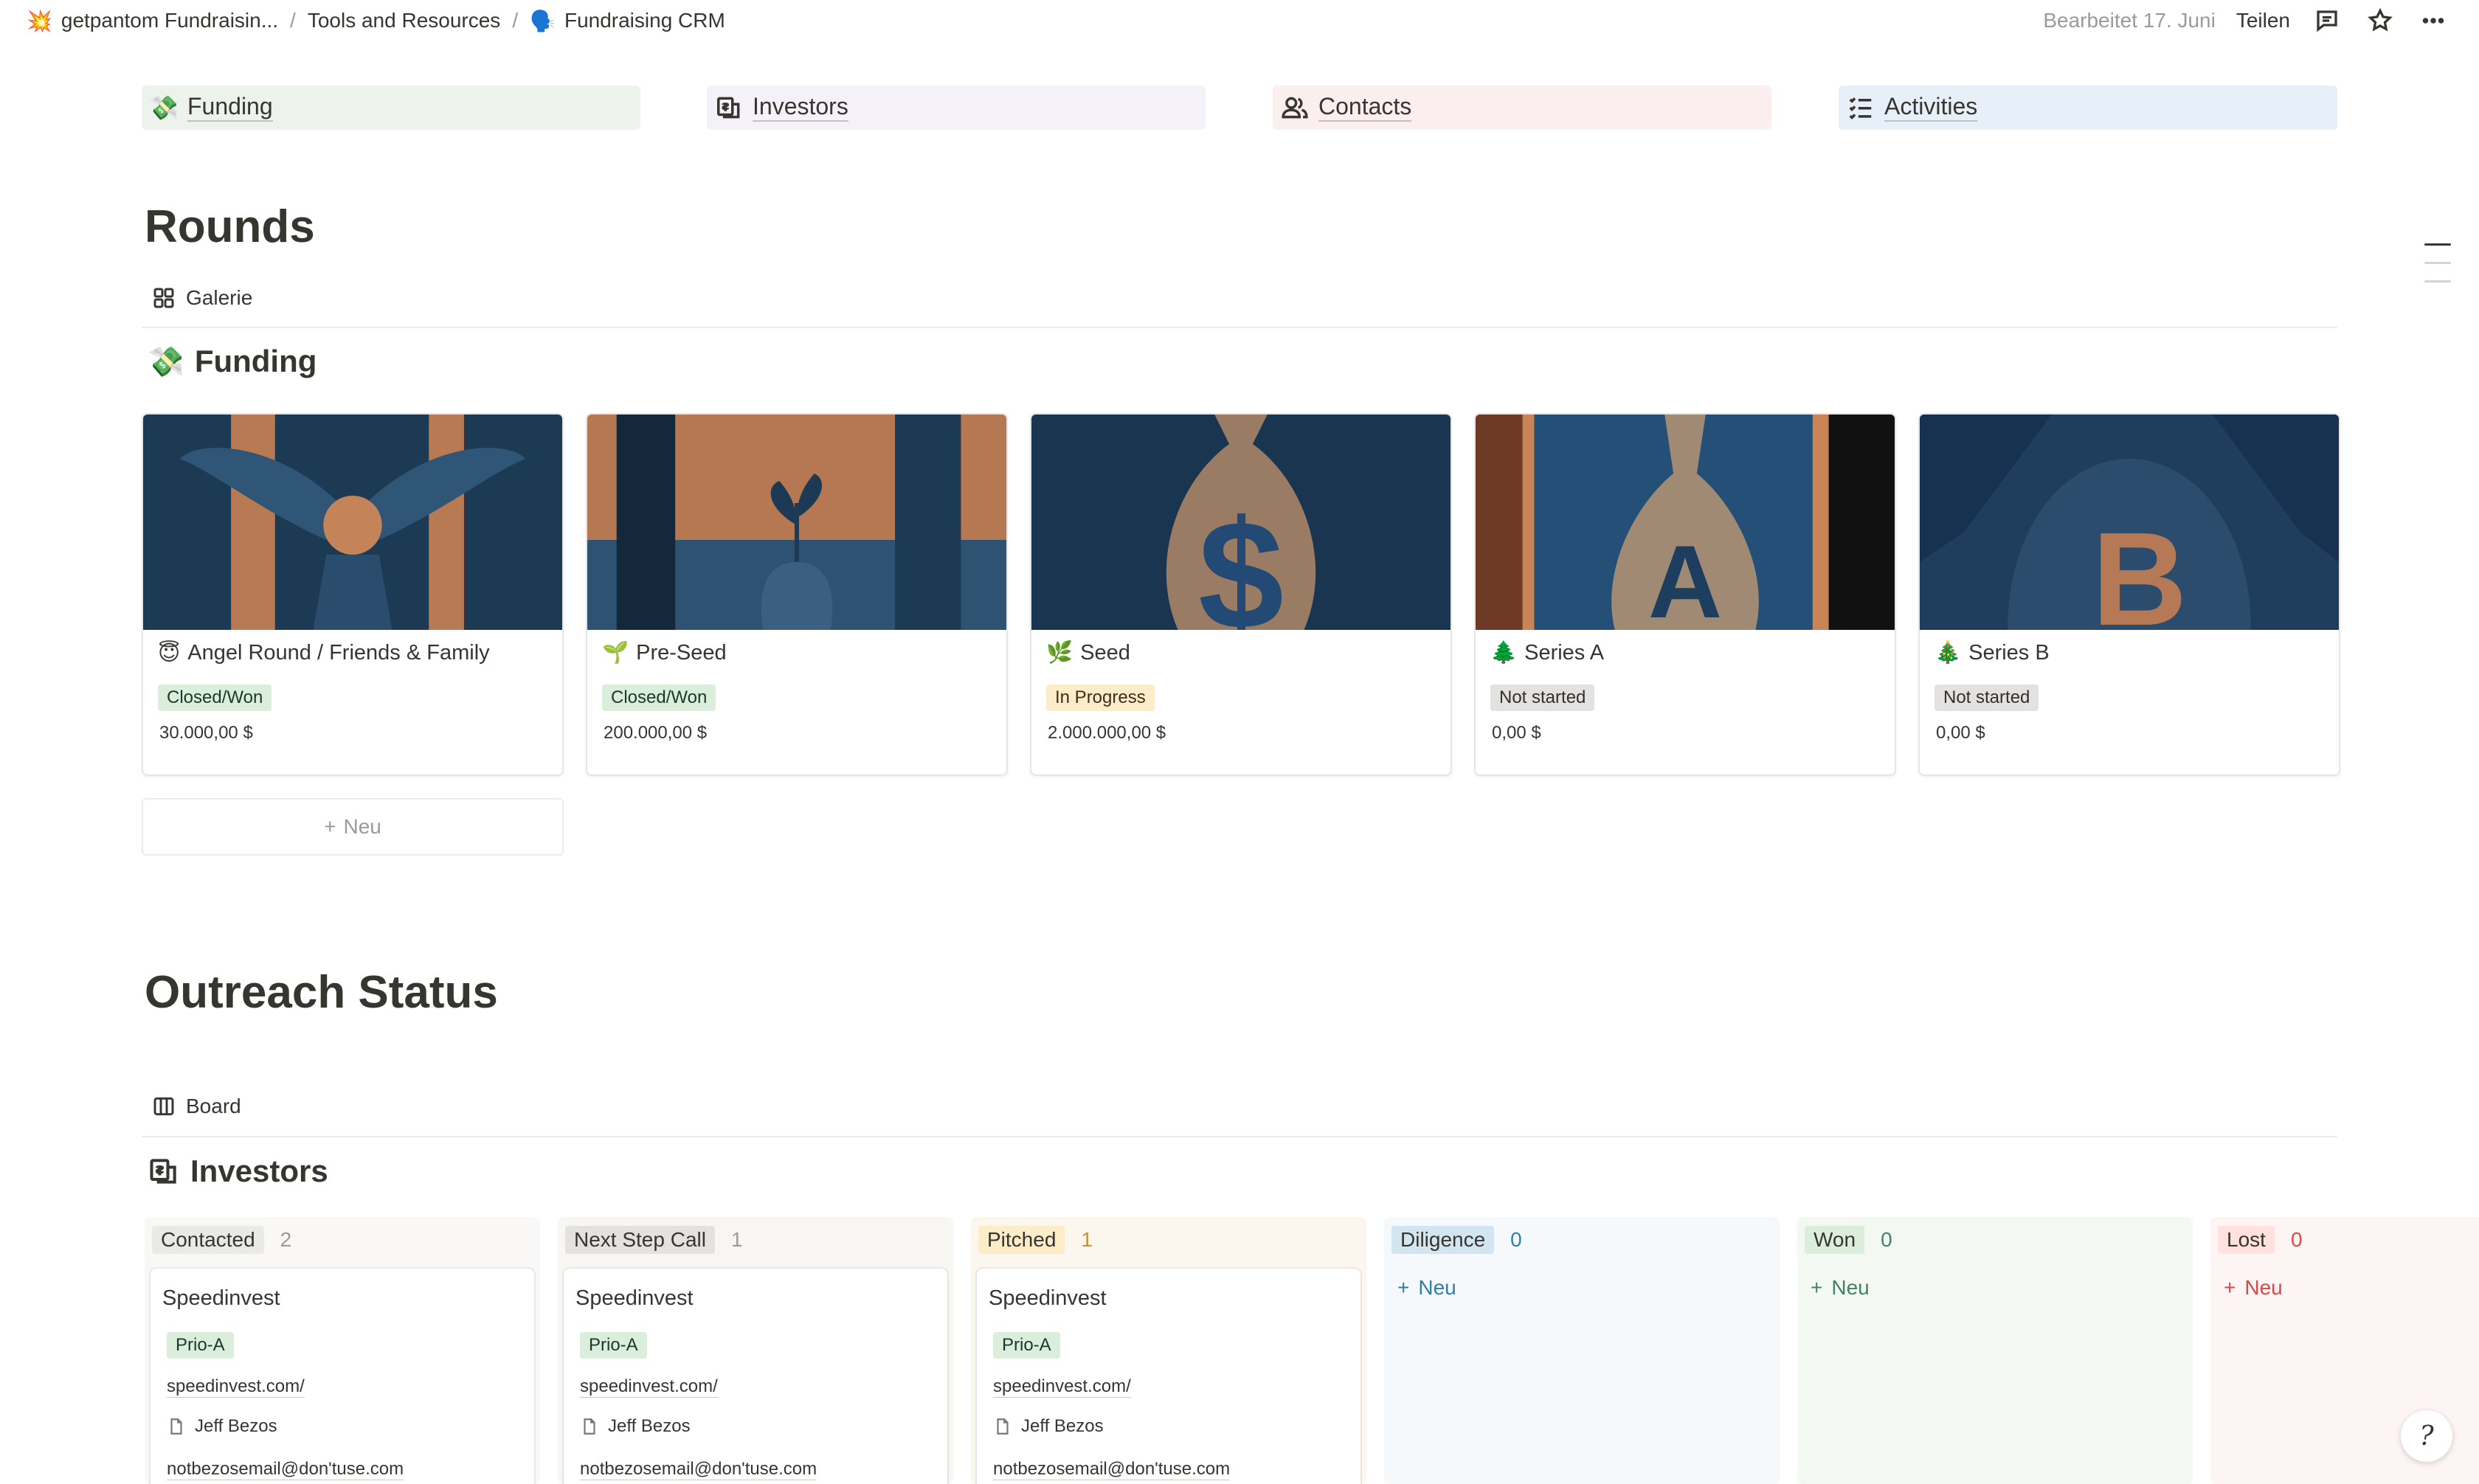  Describe the element at coordinates (1022, 1240) in the screenshot. I see `column-tag: Pitched` at that location.